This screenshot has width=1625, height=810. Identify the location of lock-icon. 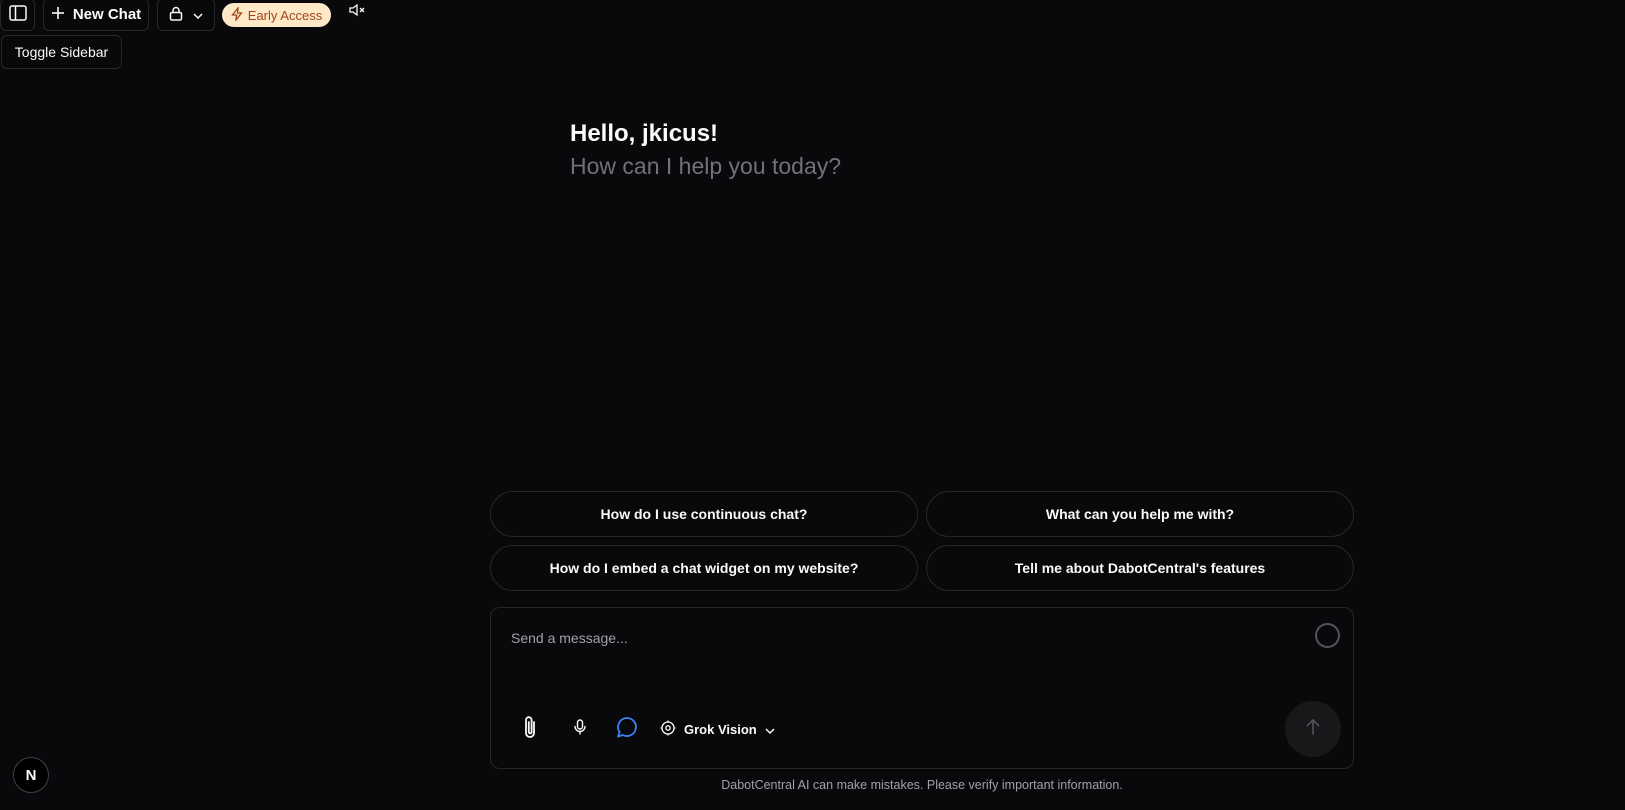
(176, 15).